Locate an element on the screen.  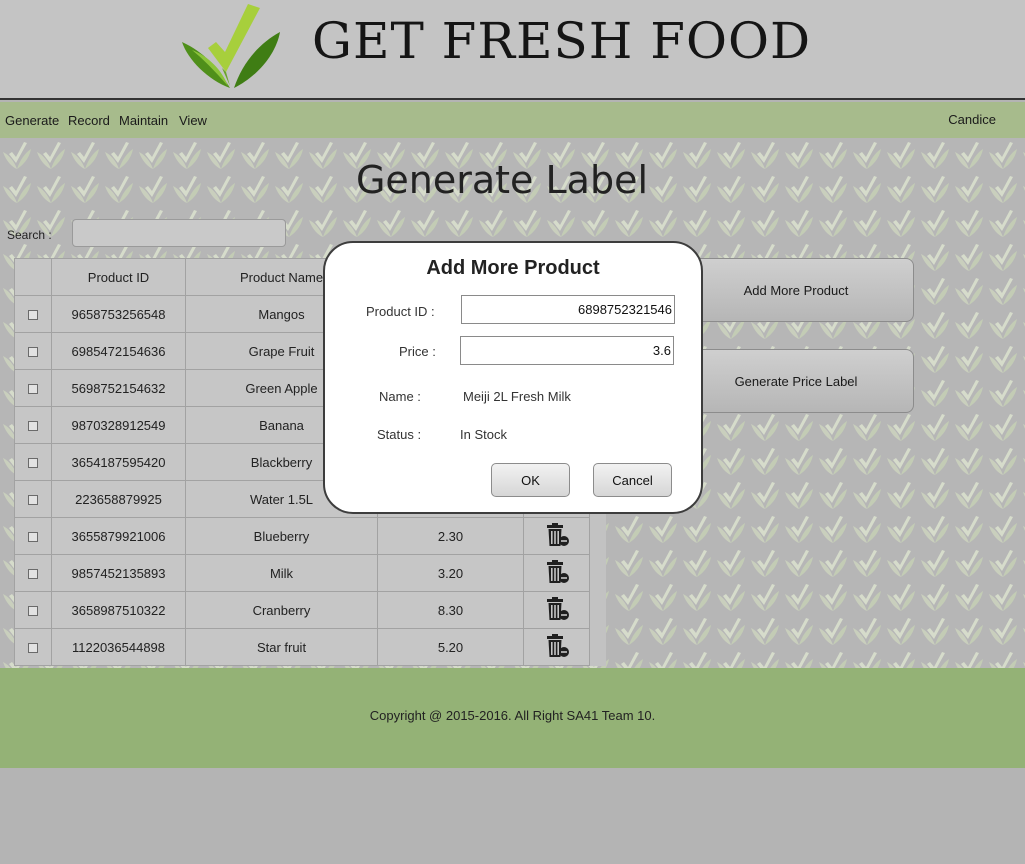
header-product-id: Product ID is located at coordinates (118, 277).